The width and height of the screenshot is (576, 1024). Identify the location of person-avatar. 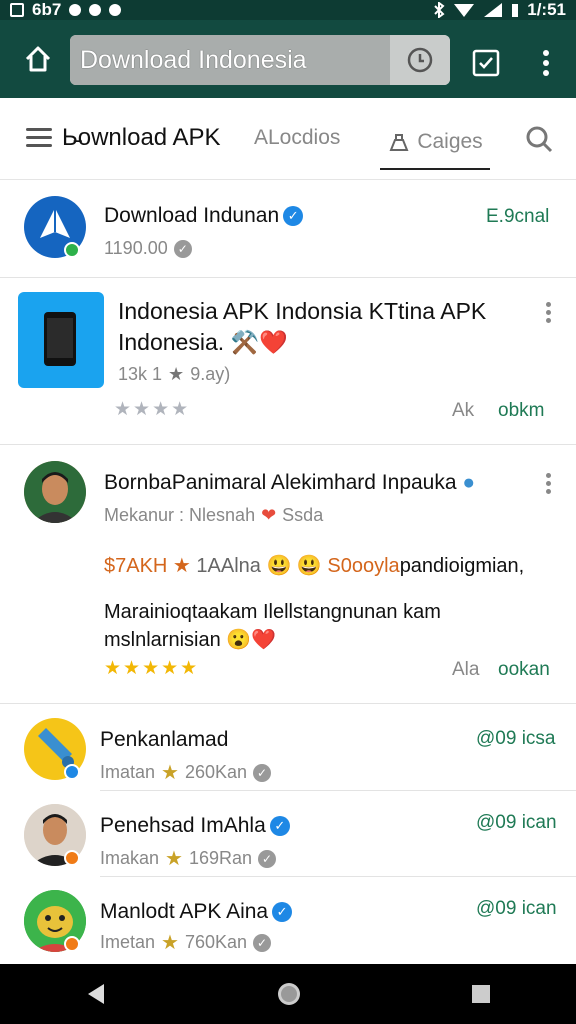
(55, 492).